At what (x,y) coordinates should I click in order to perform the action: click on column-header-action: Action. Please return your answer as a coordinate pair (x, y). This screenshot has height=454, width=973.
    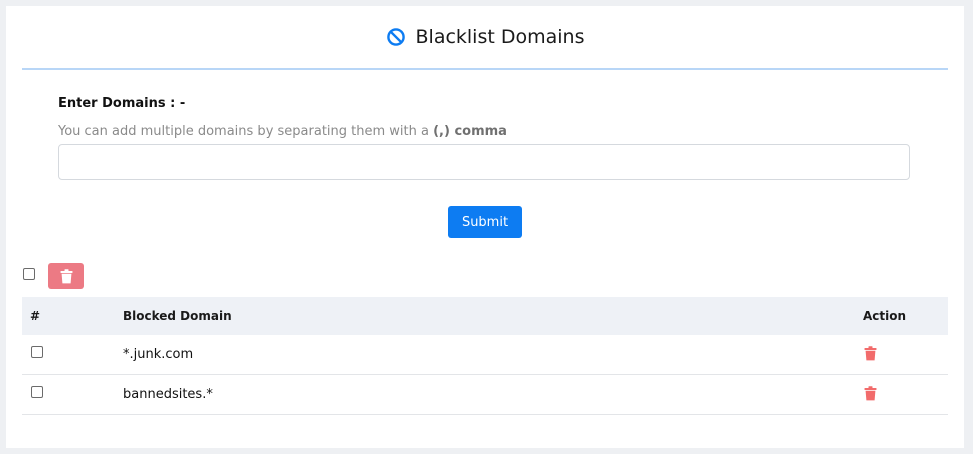
    Looking at the image, I should click on (885, 316).